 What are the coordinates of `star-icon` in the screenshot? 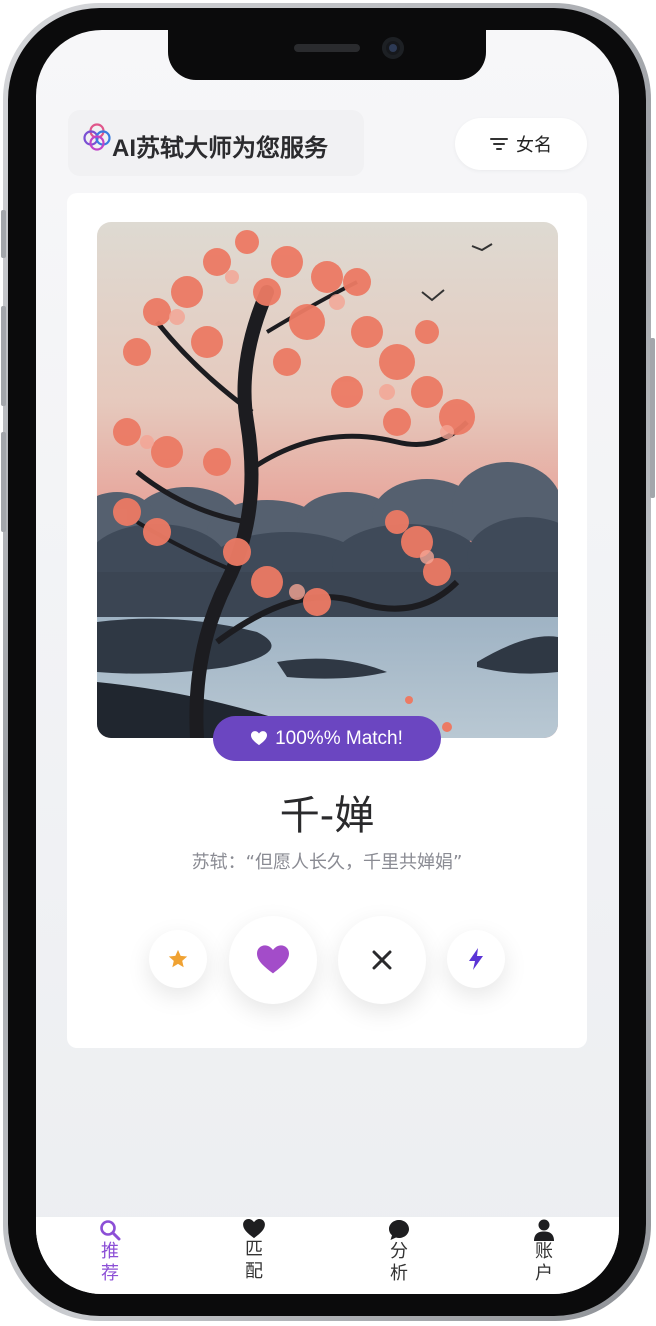 It's located at (178, 958).